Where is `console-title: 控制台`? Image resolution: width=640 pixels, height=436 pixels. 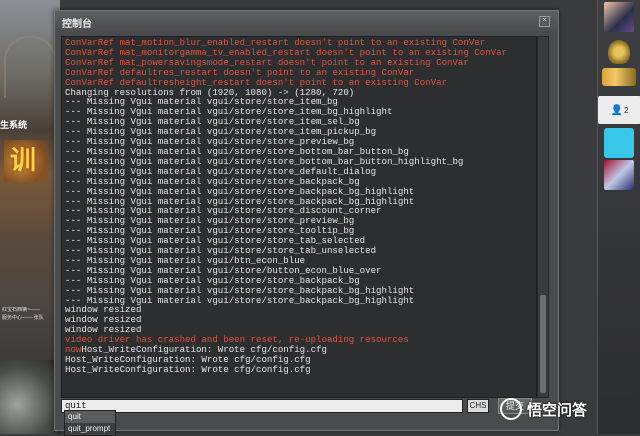 console-title: 控制台 is located at coordinates (77, 24).